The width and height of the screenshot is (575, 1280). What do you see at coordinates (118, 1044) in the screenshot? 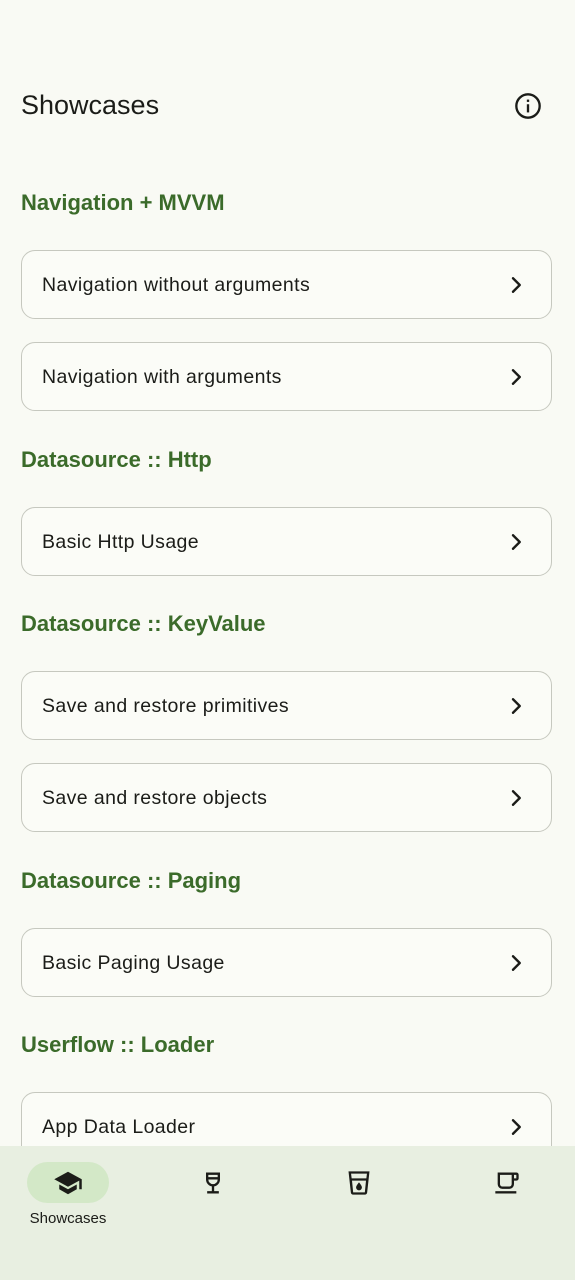
I see `section-title-userflow-loader: Userflow :: Loader` at bounding box center [118, 1044].